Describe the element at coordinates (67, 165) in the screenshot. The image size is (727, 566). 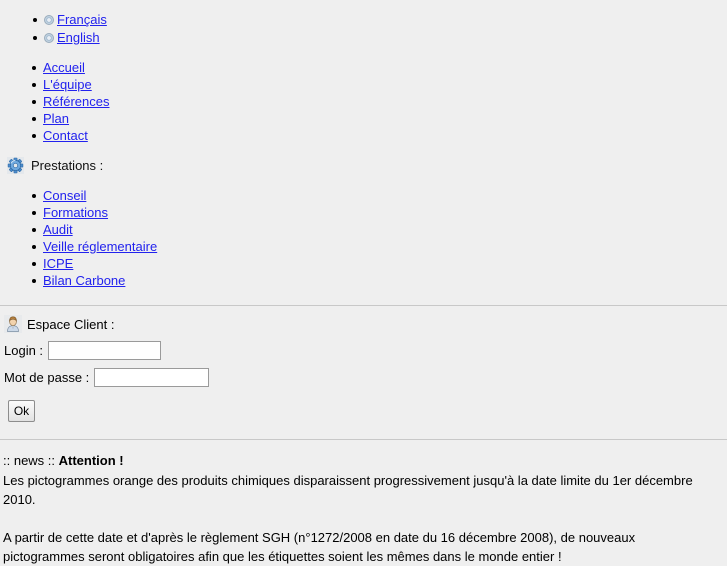
I see `prestations-title: Prestations :` at that location.